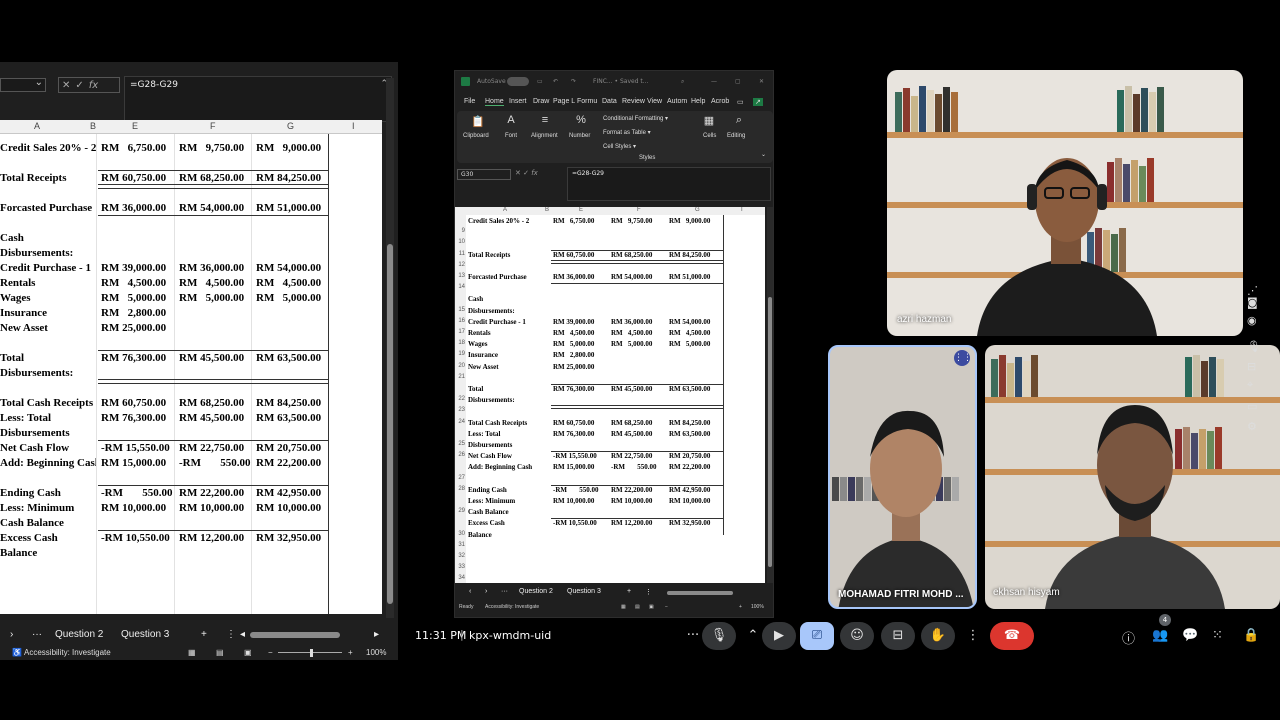 Image resolution: width=1280 pixels, height=720 pixels. Describe the element at coordinates (290, 126) in the screenshot. I see `column-header: G` at that location.